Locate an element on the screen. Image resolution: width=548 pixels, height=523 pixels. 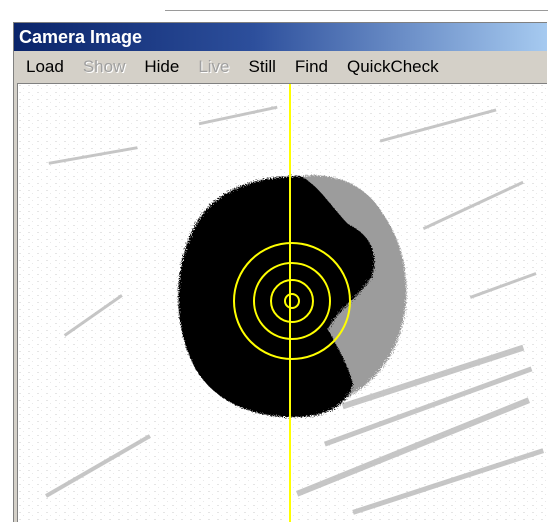
menu-item-show: Show is located at coordinates (104, 66).